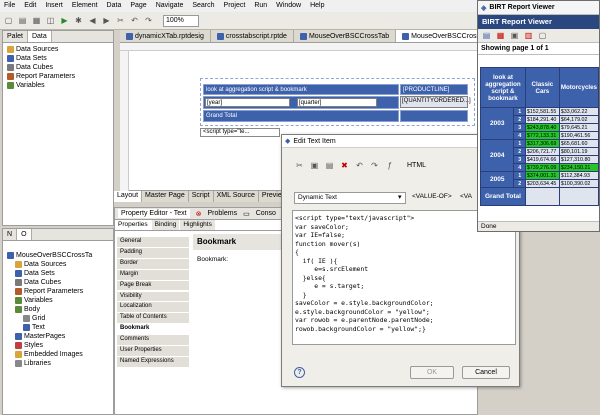 The height and width of the screenshot is (415, 600). I want to click on forward-icon: ▶, so click(106, 20).